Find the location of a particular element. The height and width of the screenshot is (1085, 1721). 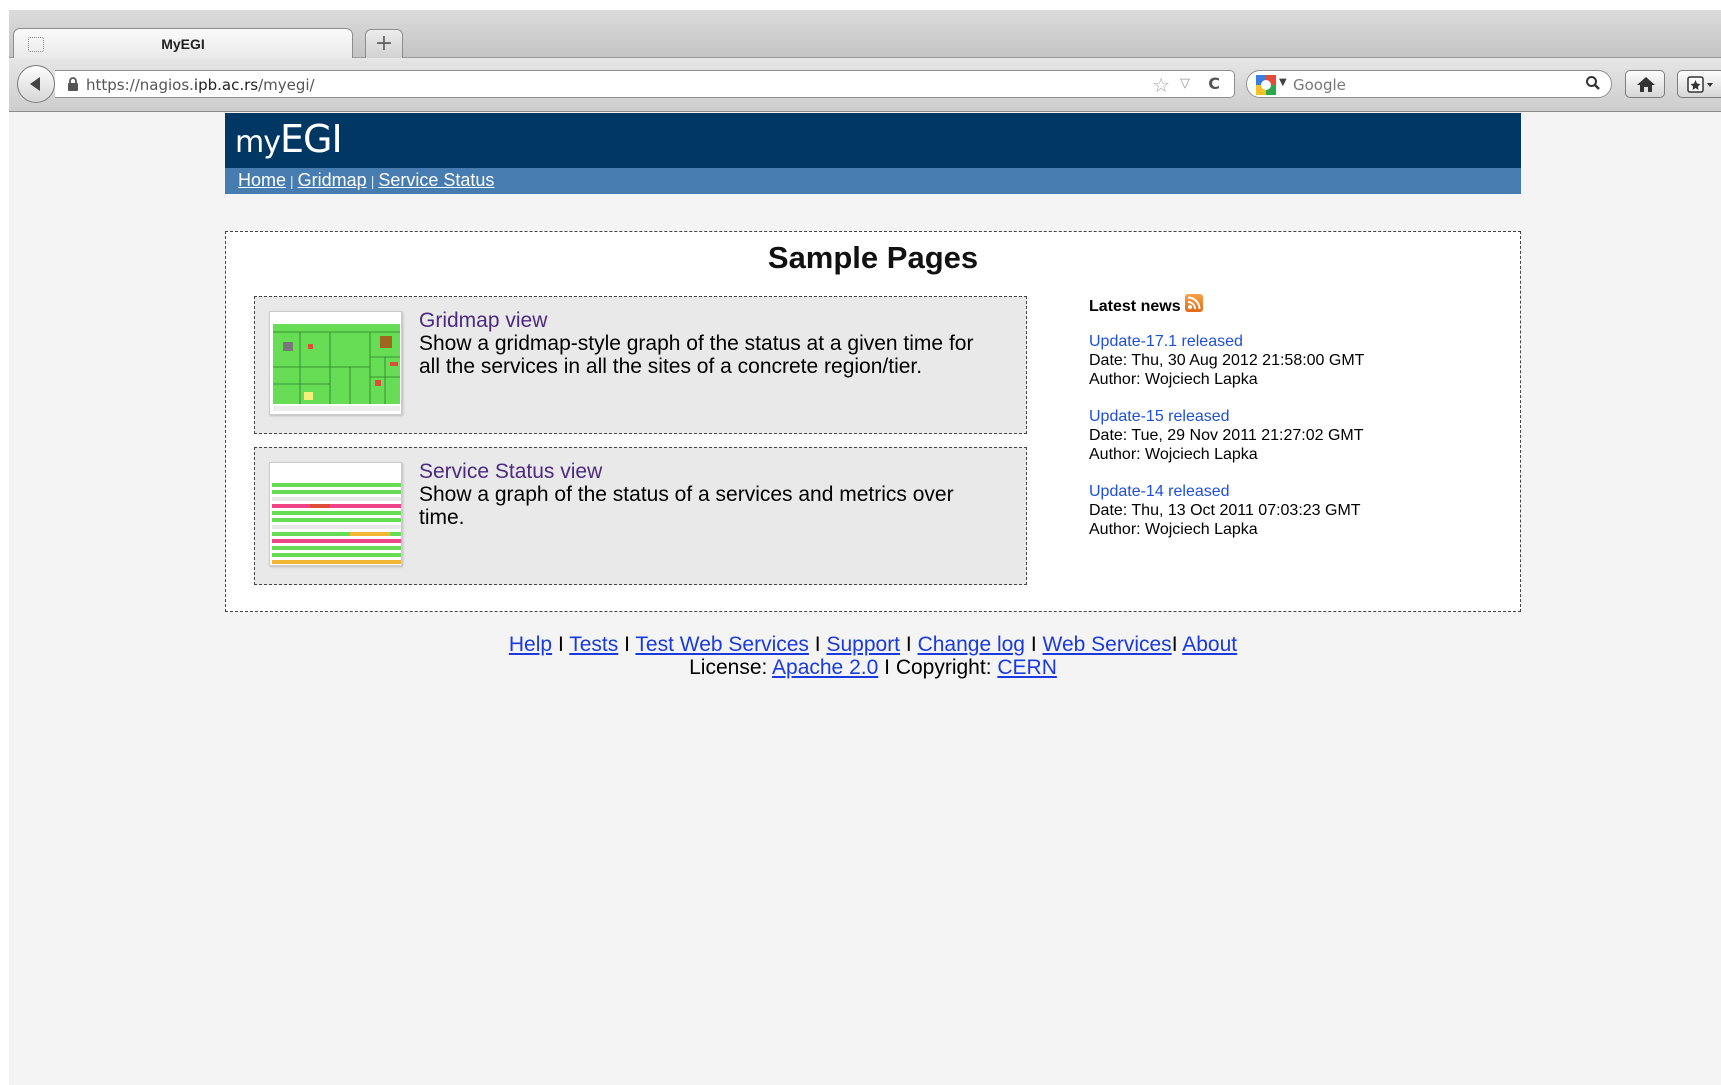

browser-tab: MyEGI is located at coordinates (183, 43).